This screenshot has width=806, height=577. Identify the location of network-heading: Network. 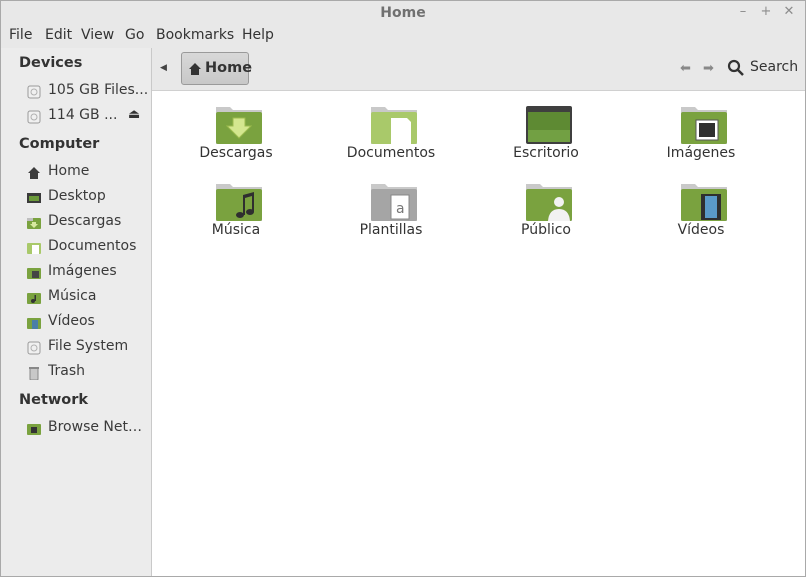
(54, 400).